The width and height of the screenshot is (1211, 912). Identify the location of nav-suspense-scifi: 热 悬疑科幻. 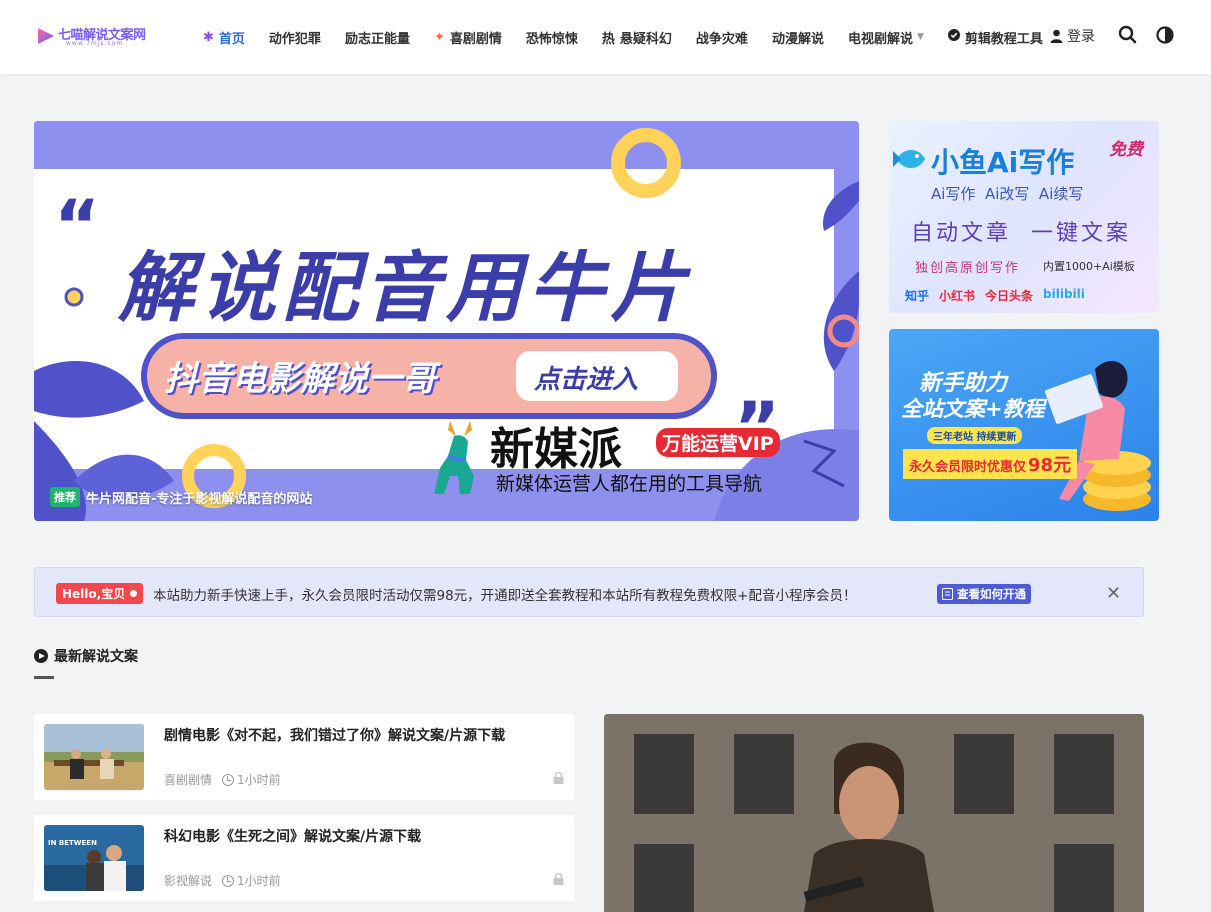
(637, 37).